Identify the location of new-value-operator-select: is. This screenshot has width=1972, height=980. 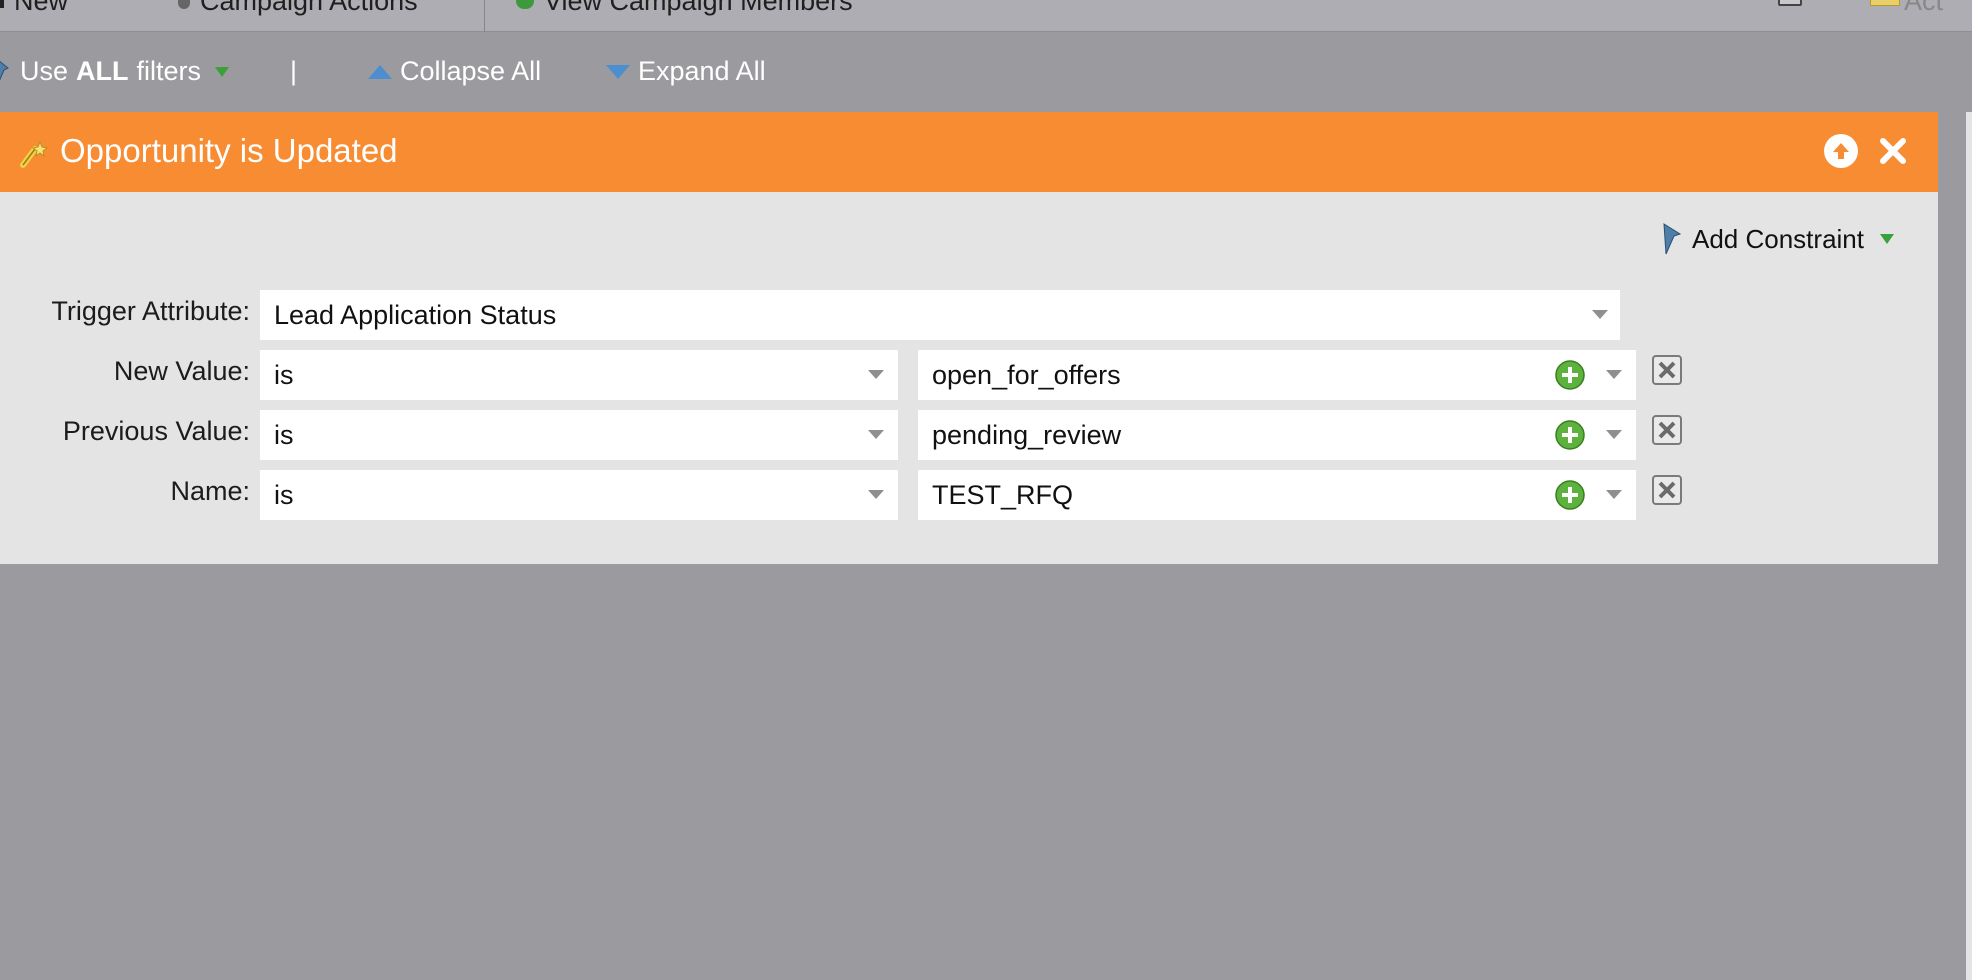
(579, 375).